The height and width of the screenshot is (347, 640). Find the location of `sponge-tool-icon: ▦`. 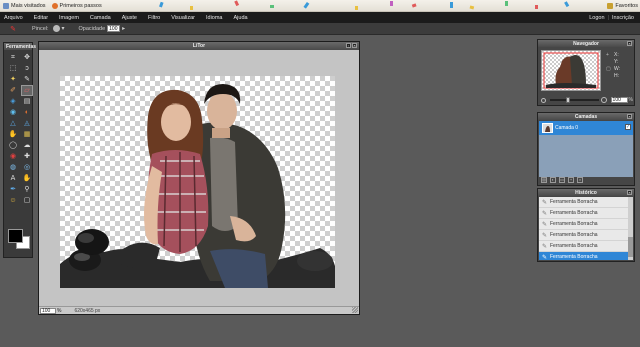

sponge-tool-icon: ▦ is located at coordinates (27, 134).